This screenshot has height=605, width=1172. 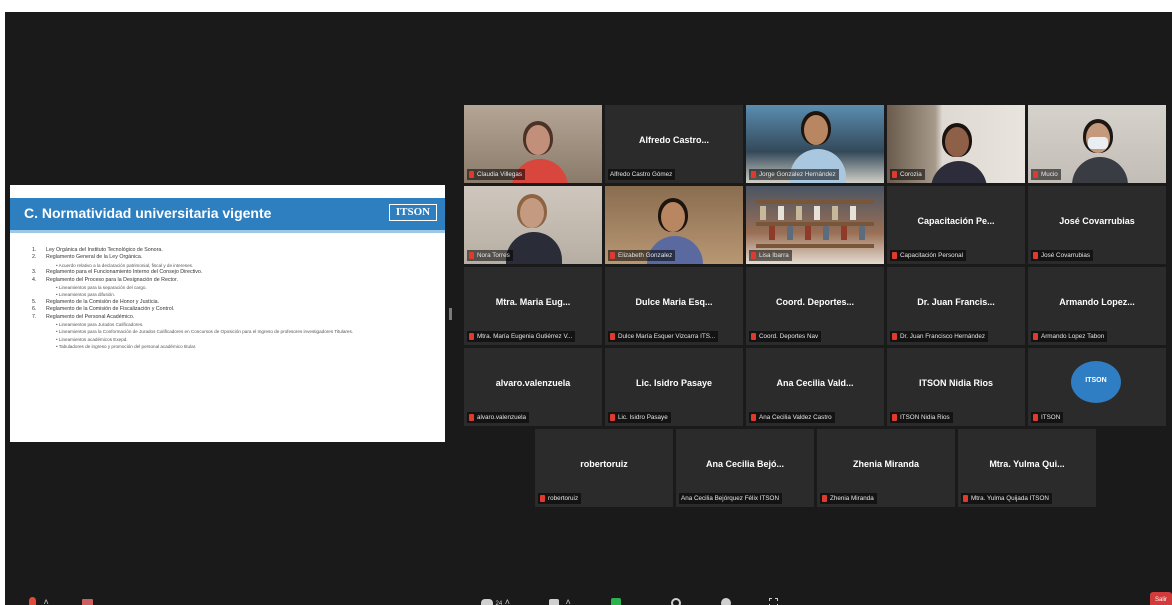 What do you see at coordinates (34, 301) in the screenshot?
I see `slide-list-number: 5.` at bounding box center [34, 301].